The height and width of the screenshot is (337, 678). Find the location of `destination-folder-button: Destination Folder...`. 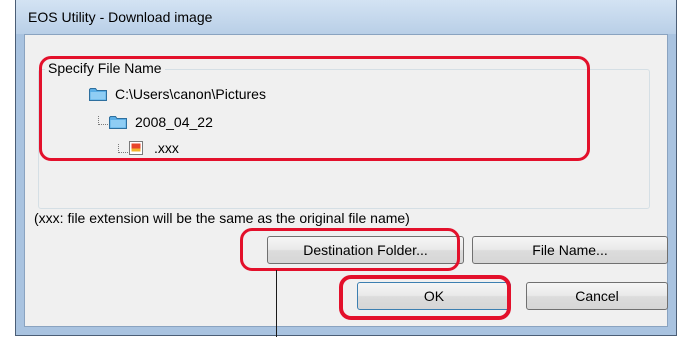

destination-folder-button: Destination Folder... is located at coordinates (365, 250).